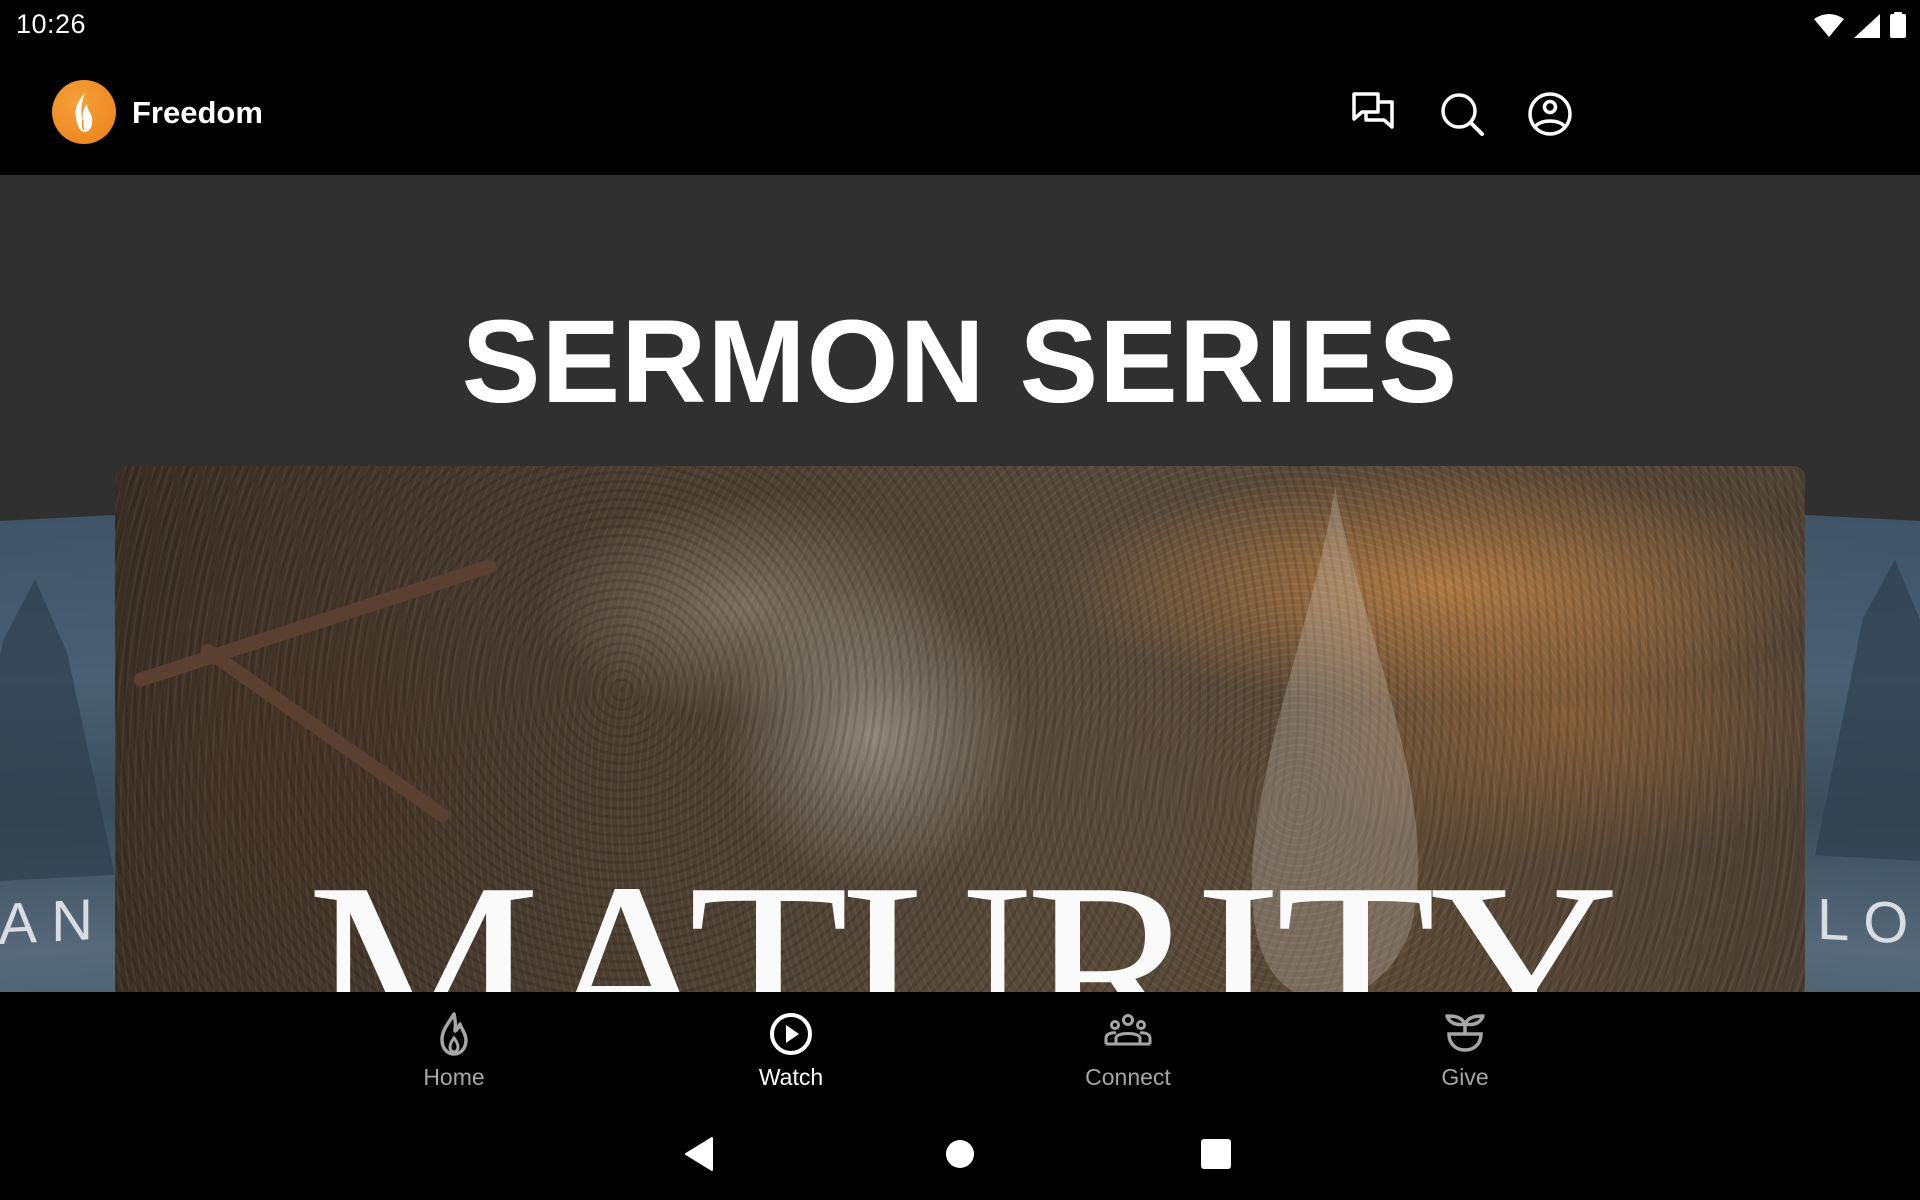  Describe the element at coordinates (51, 24) in the screenshot. I see `status-time: 10:26` at that location.